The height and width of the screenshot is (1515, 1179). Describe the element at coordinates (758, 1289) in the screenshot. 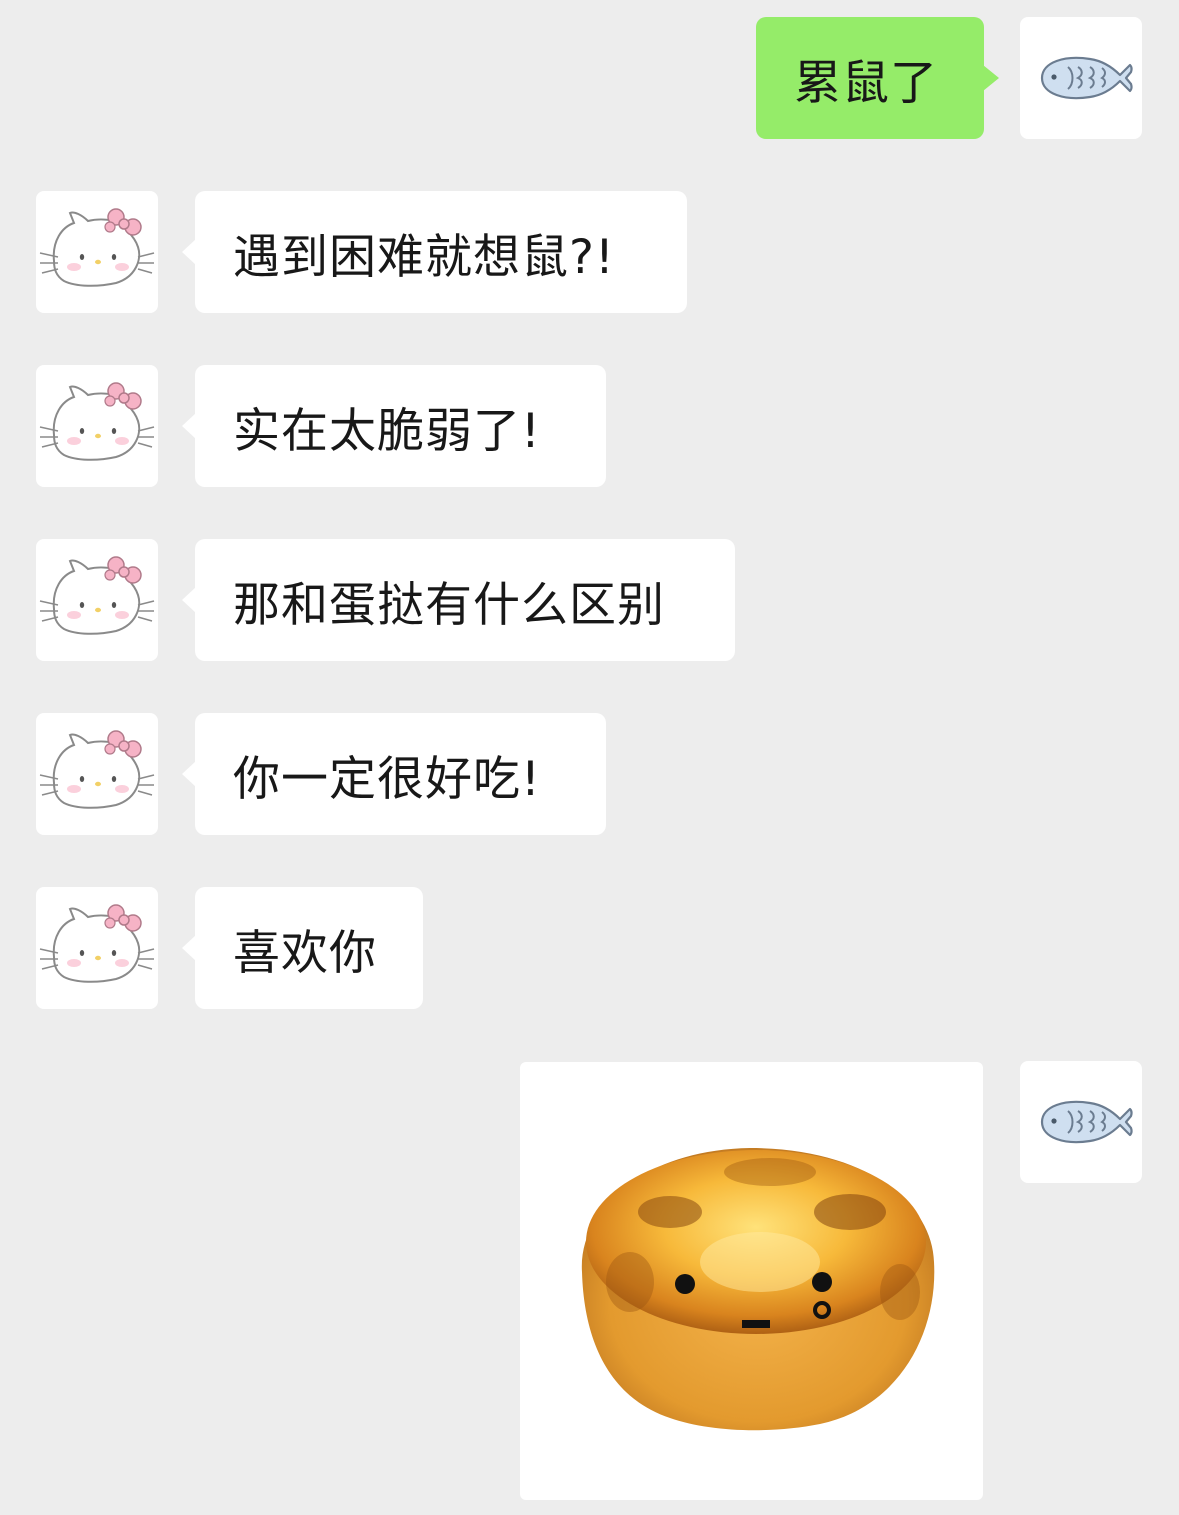

I see `egg-tart-image` at that location.